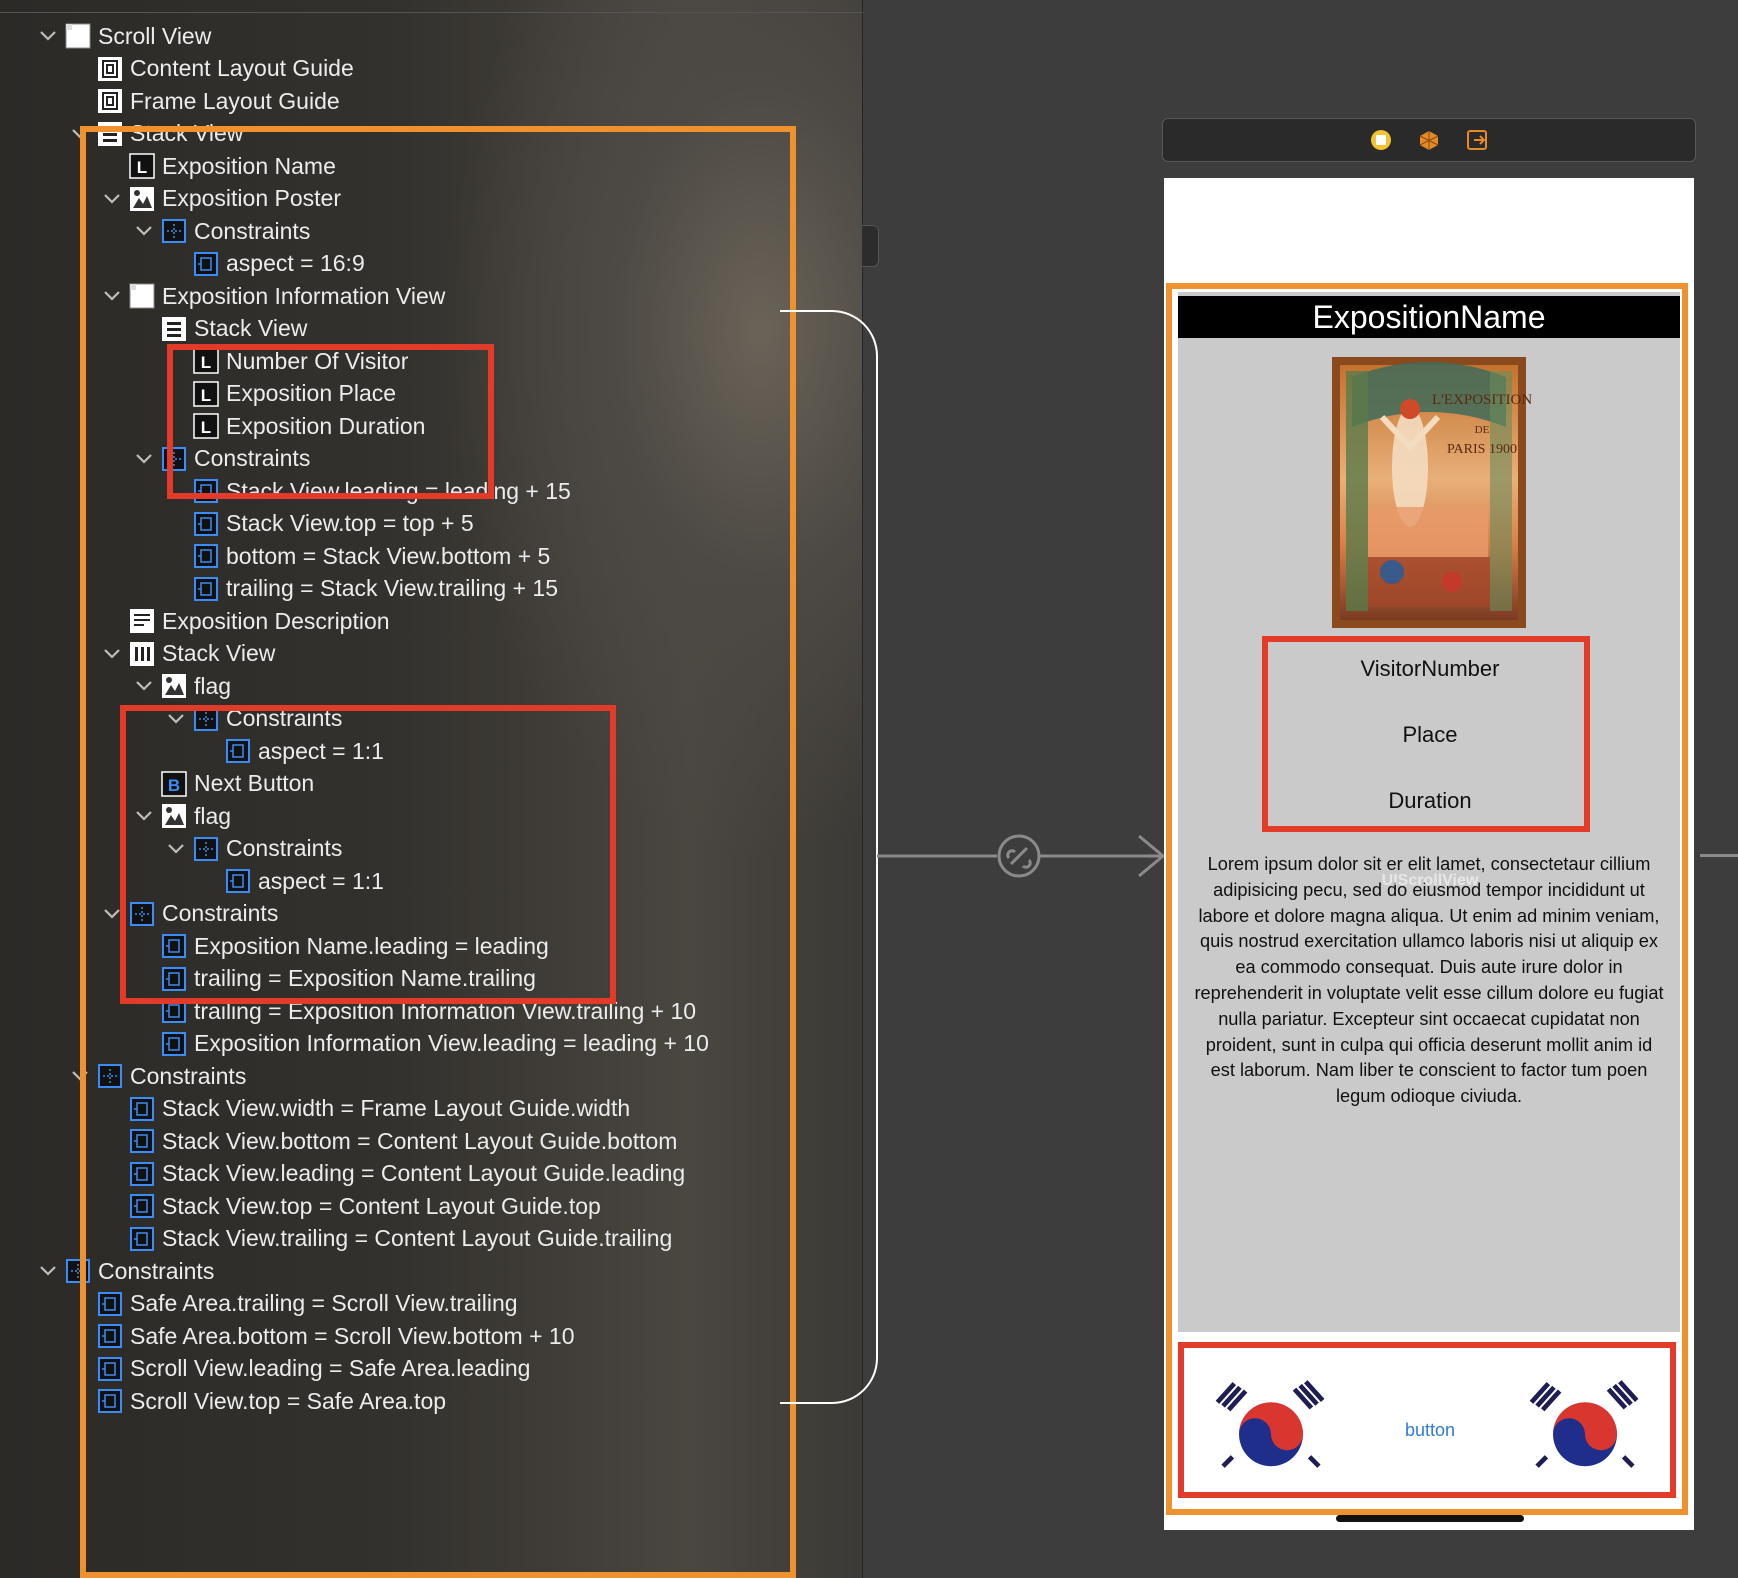  Describe the element at coordinates (245, 621) in the screenshot. I see `outline-row: Exposition Description` at that location.